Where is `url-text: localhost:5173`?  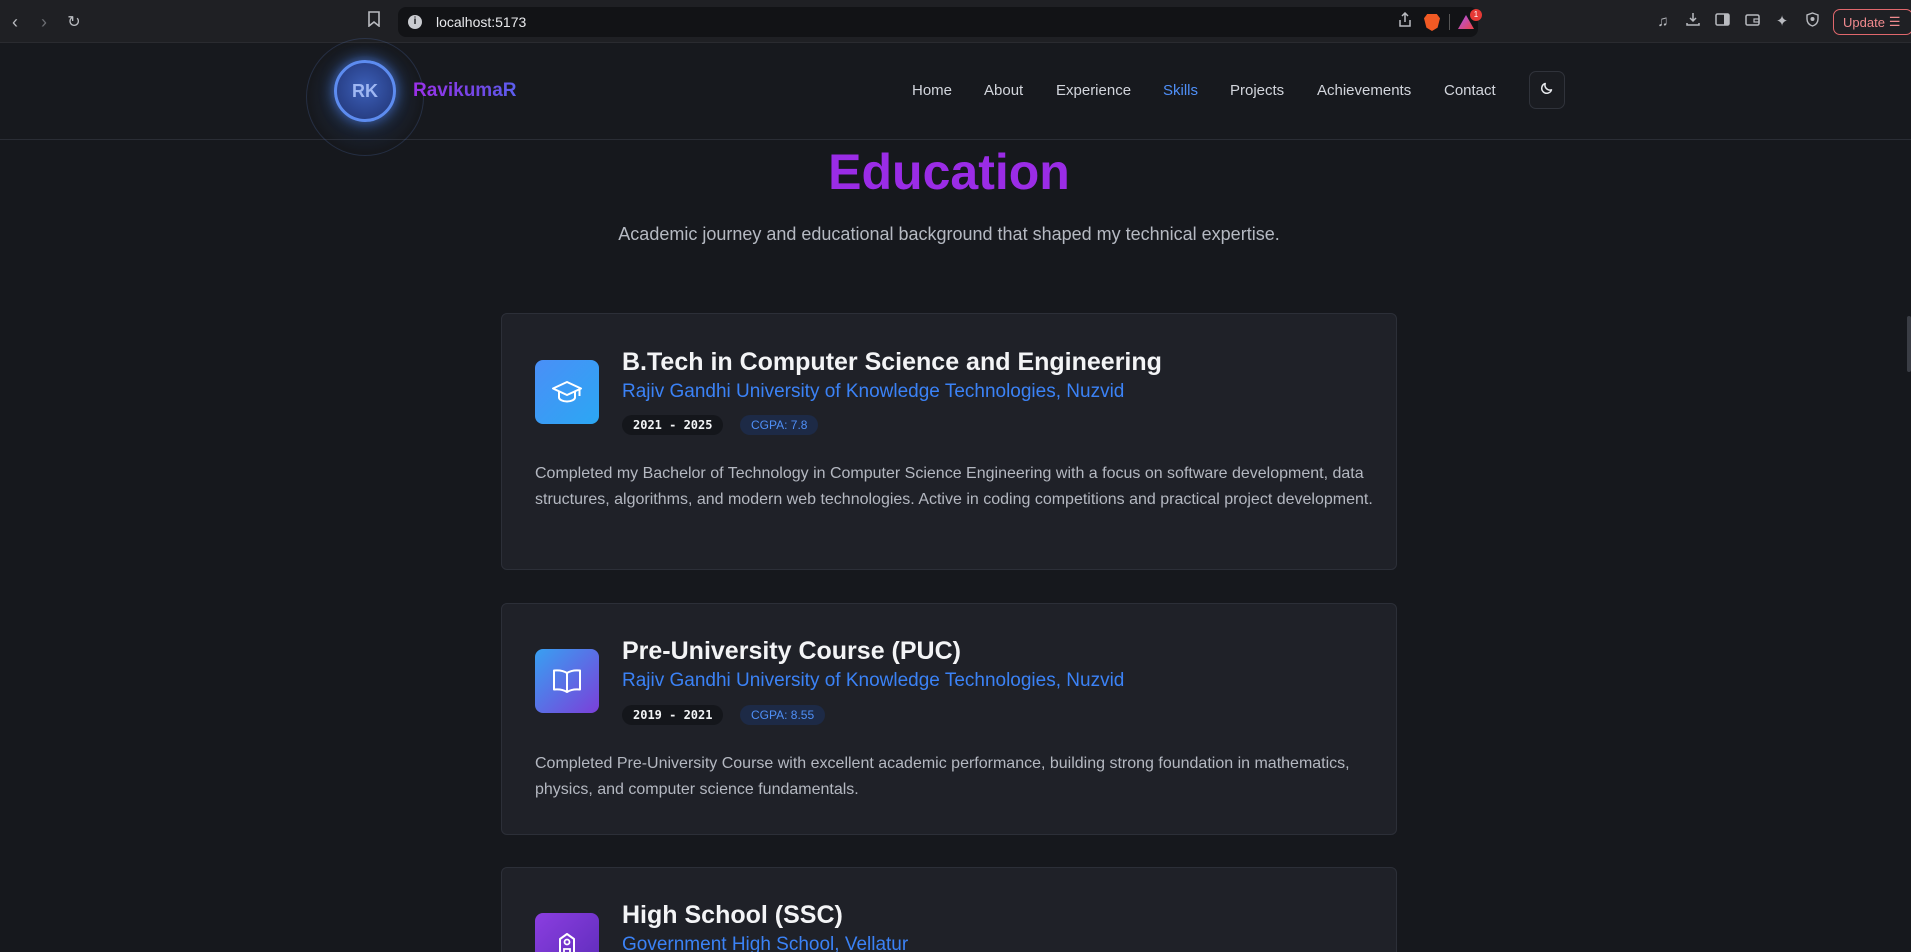
url-text: localhost:5173 is located at coordinates (481, 22).